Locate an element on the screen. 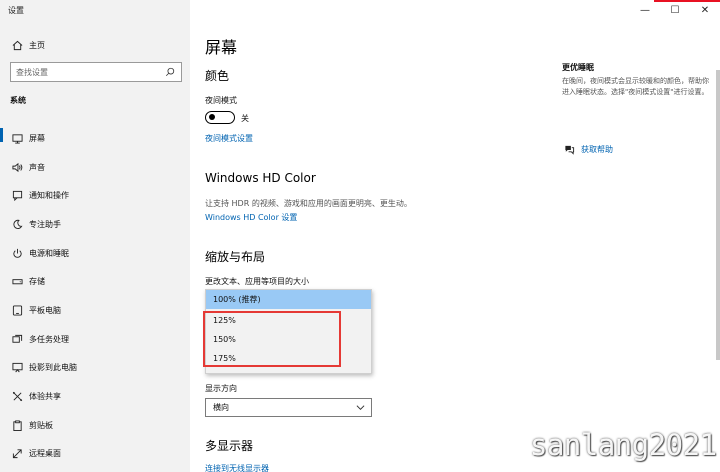 The height and width of the screenshot is (472, 720). sidebar-item-multitasking: 多任务处理 is located at coordinates (95, 339).